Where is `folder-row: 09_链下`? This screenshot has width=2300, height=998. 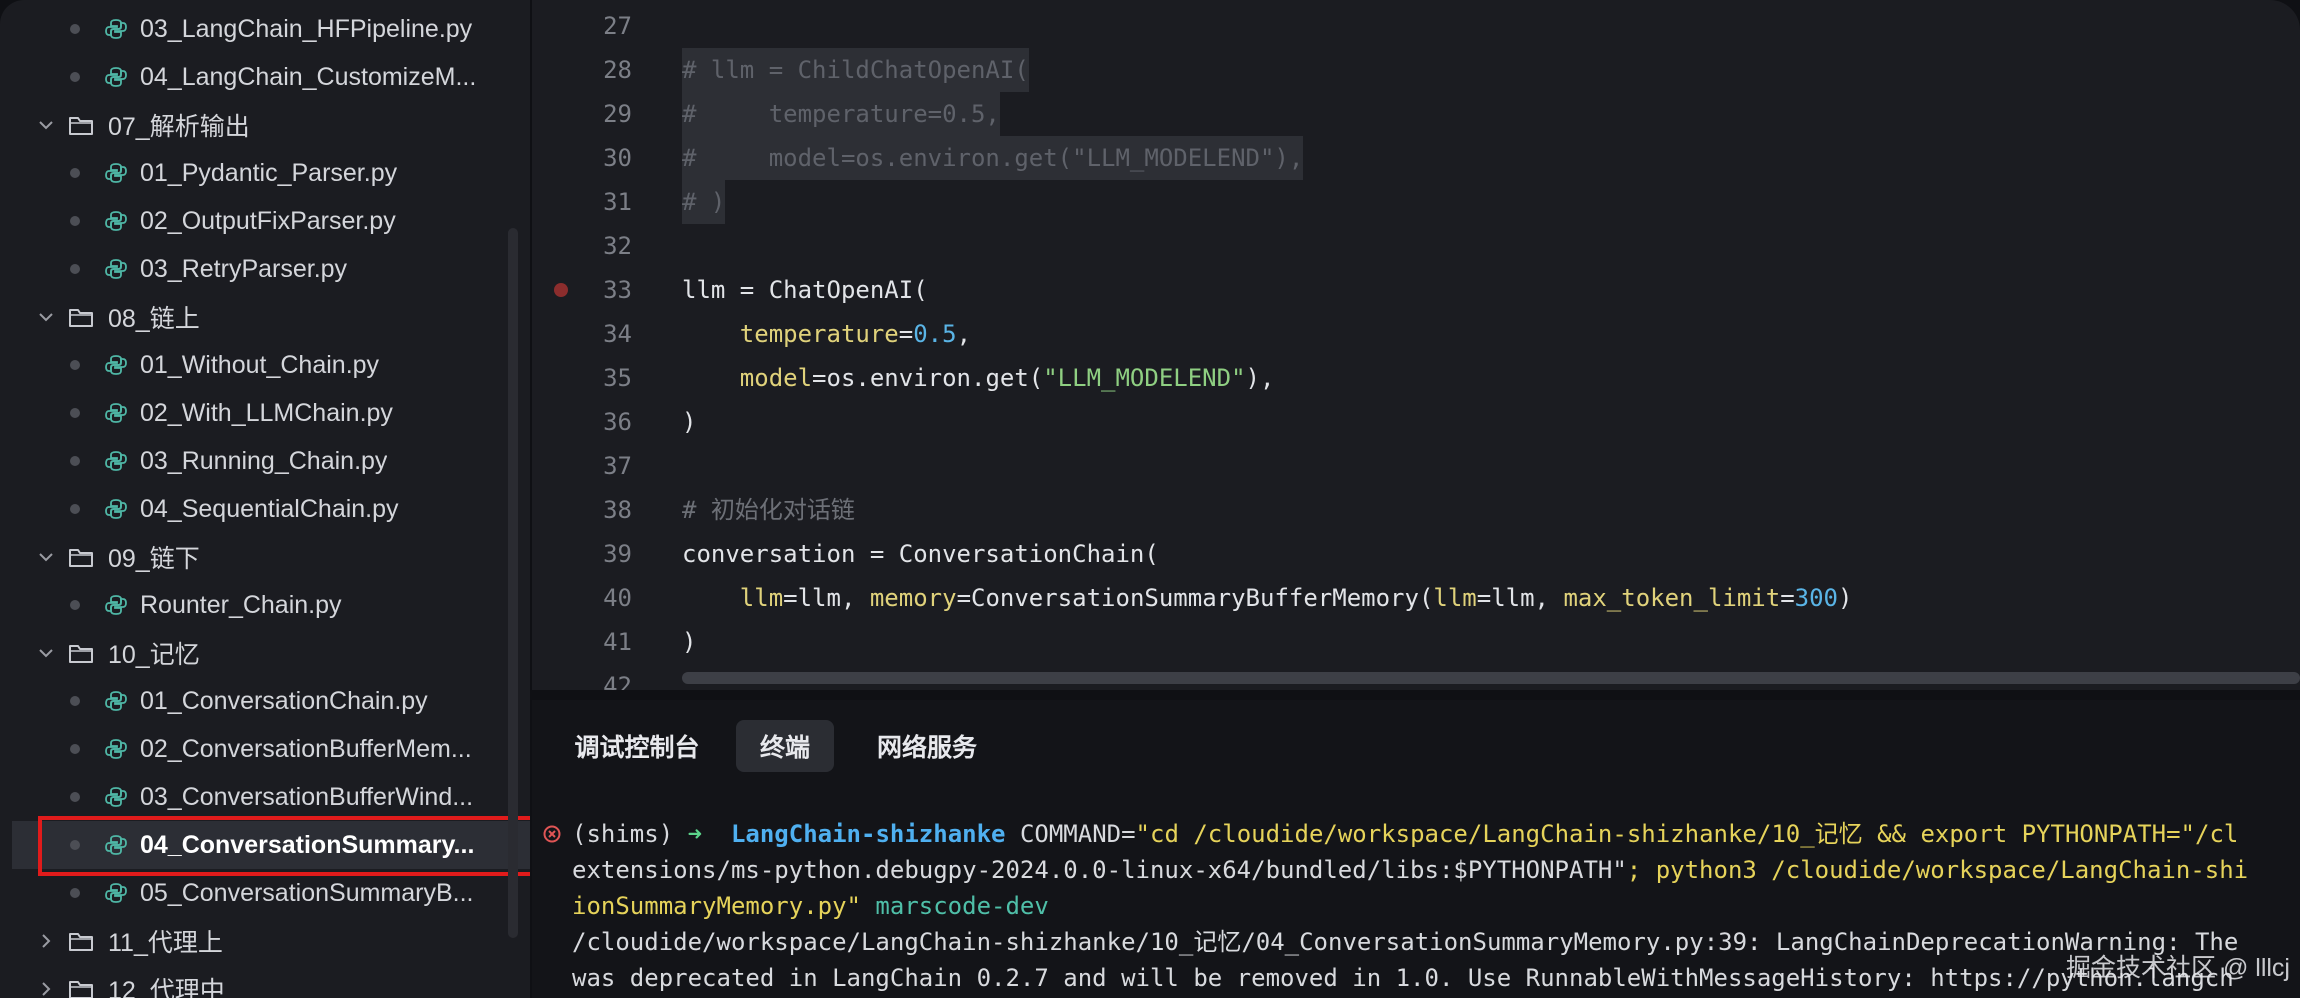
folder-row: 09_链下 is located at coordinates (118, 557).